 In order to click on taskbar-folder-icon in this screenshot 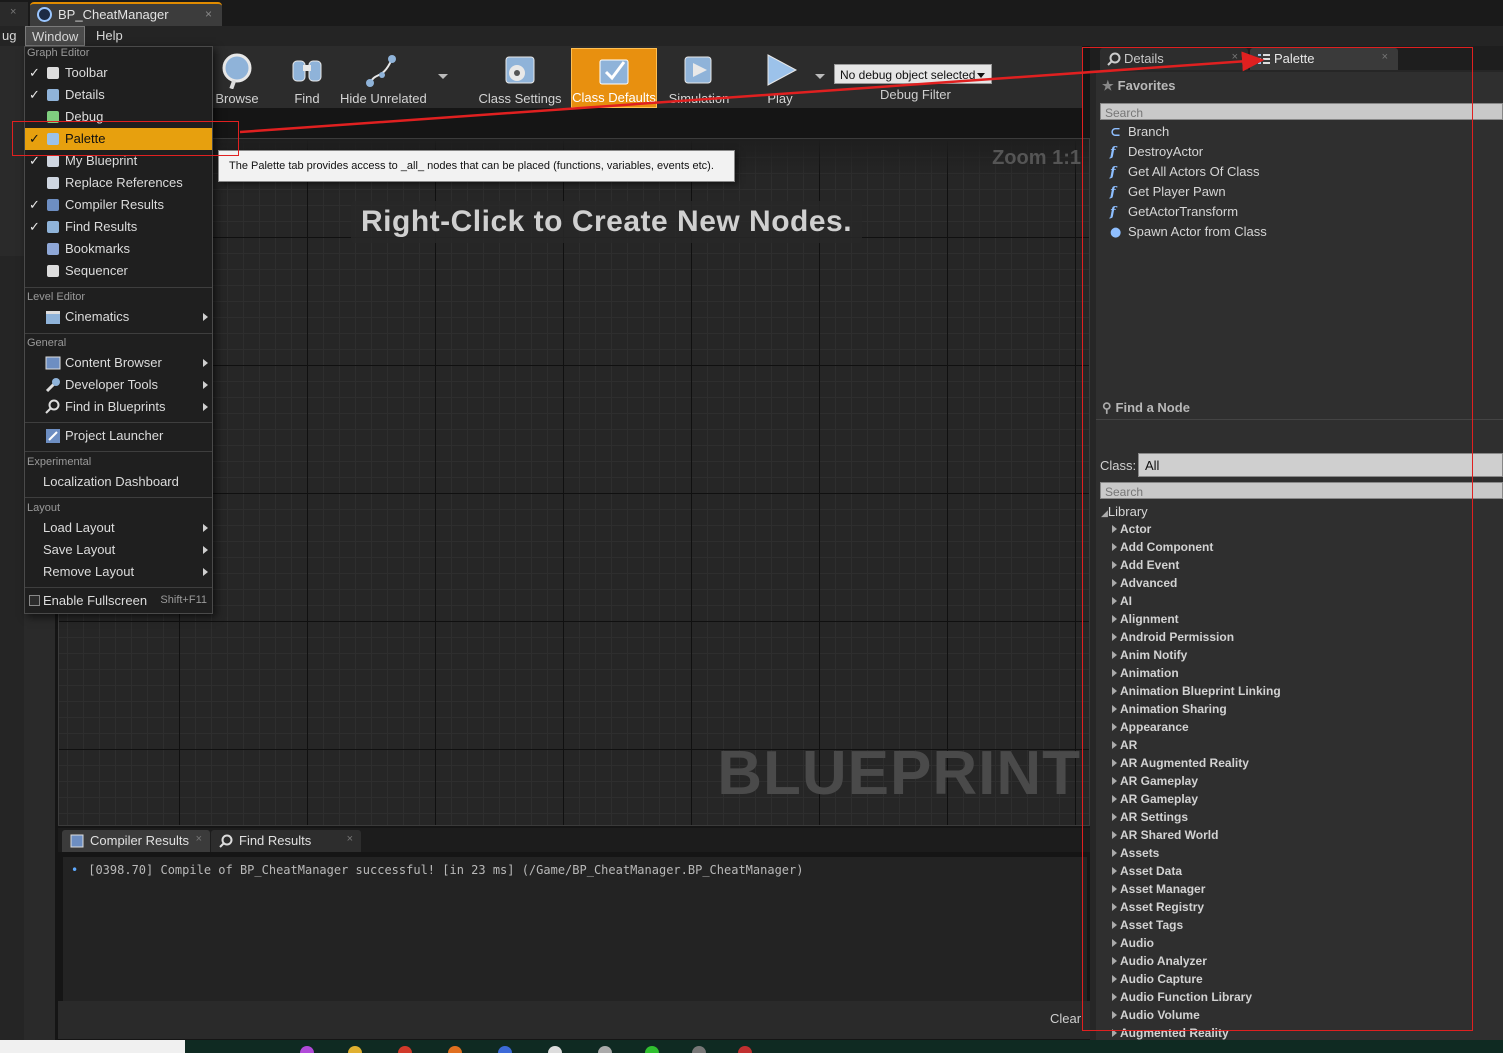, I will do `click(355, 1049)`.